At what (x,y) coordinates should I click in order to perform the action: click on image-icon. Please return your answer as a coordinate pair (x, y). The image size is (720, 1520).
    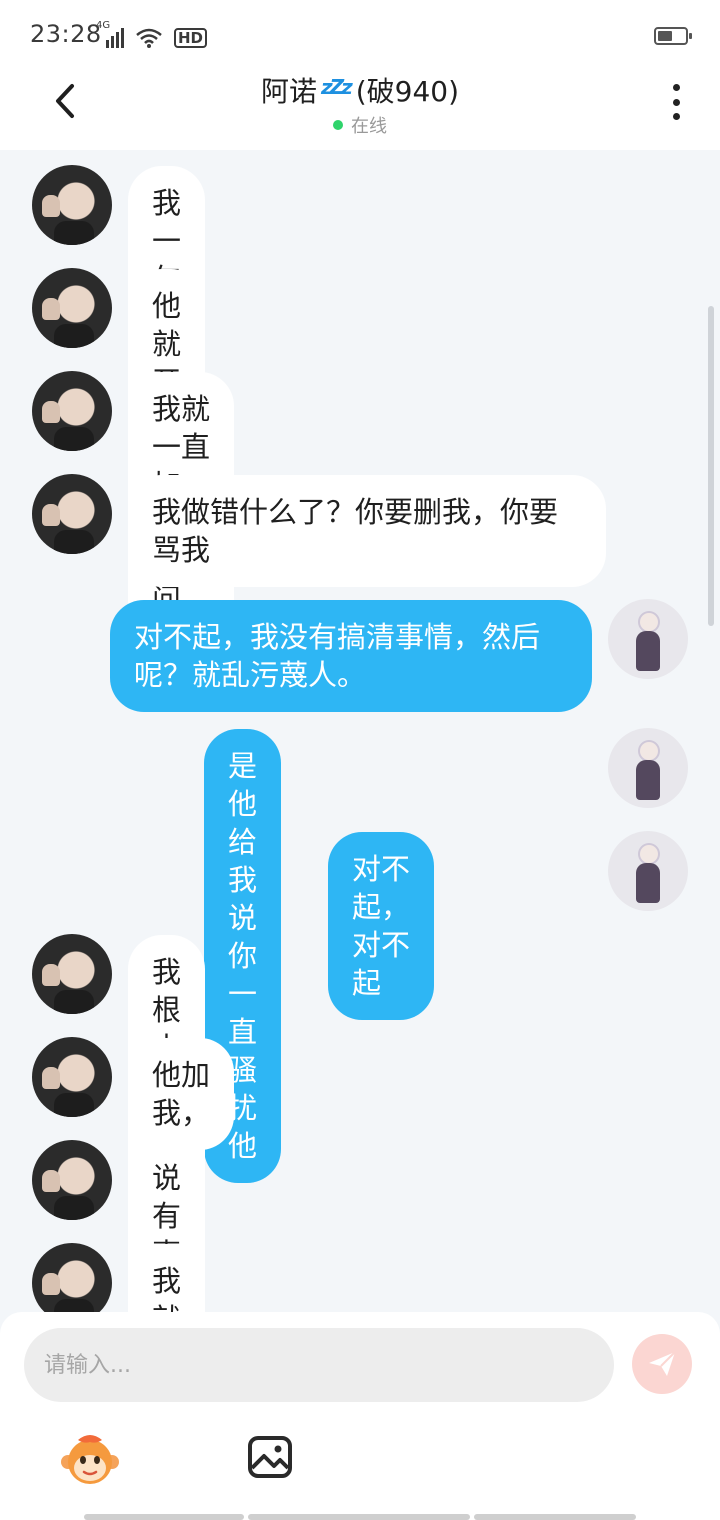
    Looking at the image, I should click on (270, 1457).